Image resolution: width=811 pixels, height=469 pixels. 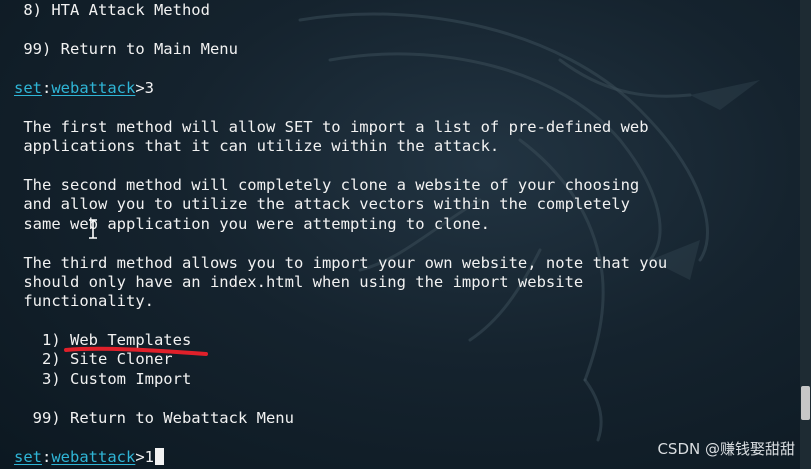 What do you see at coordinates (145, 88) in the screenshot?
I see `prompt-input-value: >3` at bounding box center [145, 88].